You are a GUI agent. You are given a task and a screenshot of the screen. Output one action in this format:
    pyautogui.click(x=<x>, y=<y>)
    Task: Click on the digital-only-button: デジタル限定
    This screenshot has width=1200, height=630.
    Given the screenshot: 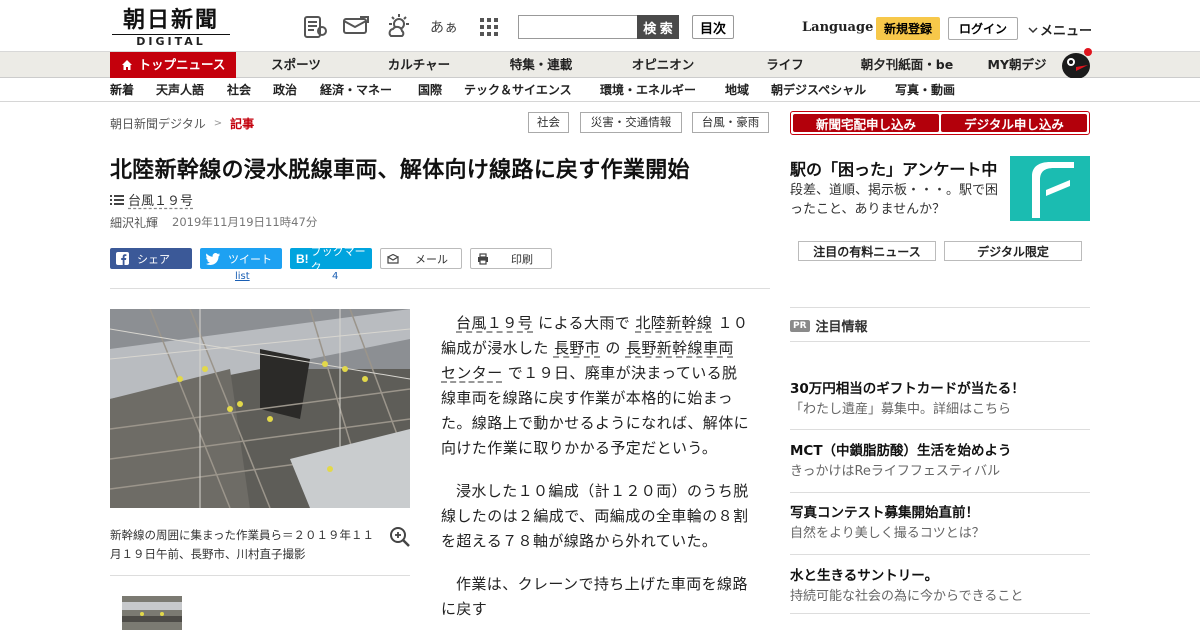 What is the action you would take?
    pyautogui.click(x=1013, y=251)
    